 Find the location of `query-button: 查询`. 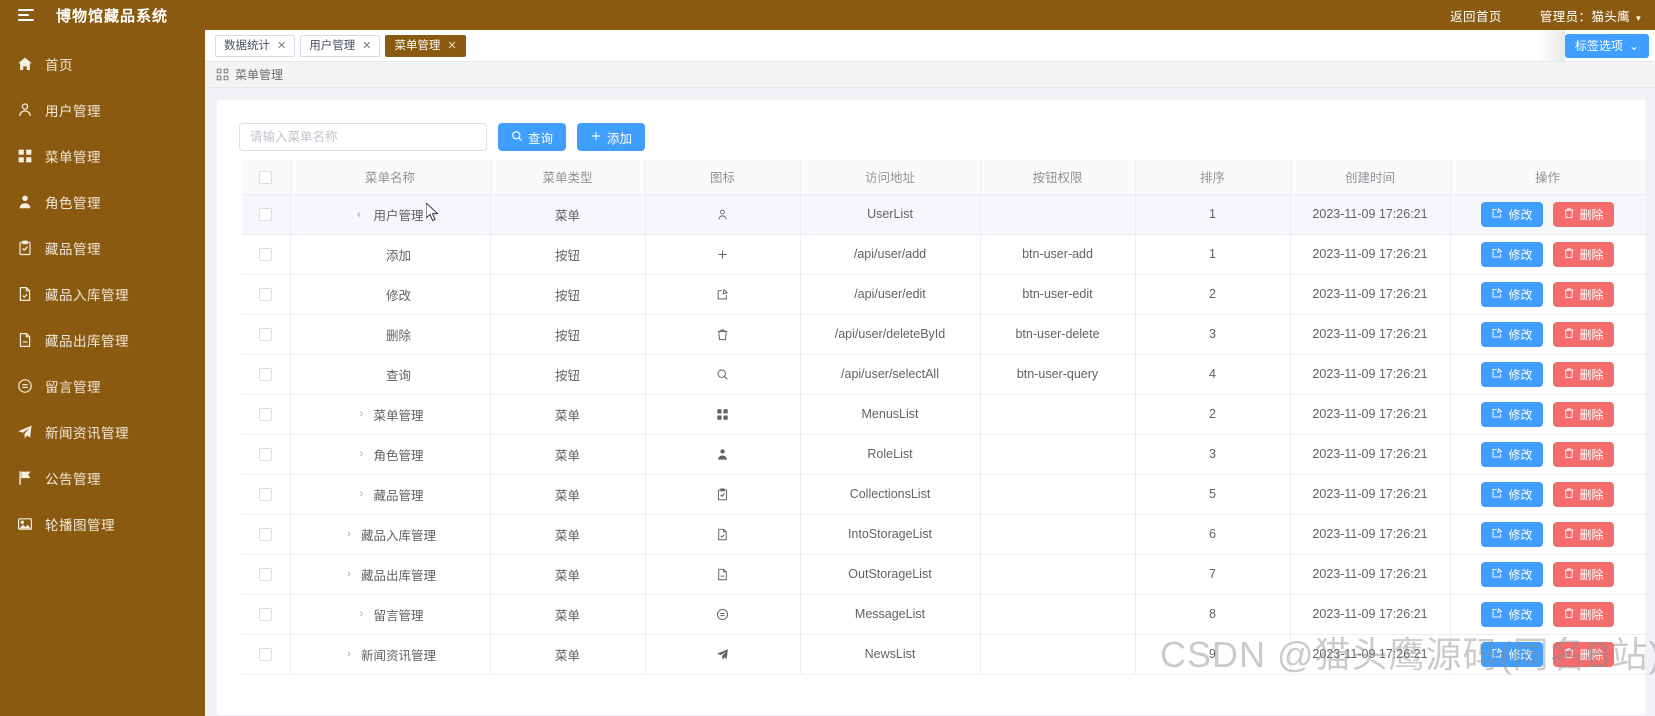

query-button: 查询 is located at coordinates (532, 137).